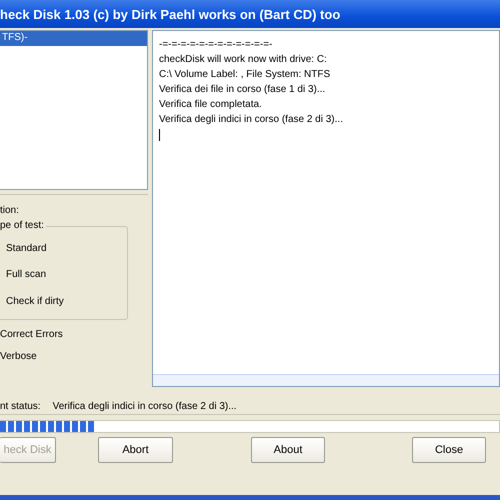 The height and width of the screenshot is (500, 500). I want to click on options-label: tion:, so click(10, 210).